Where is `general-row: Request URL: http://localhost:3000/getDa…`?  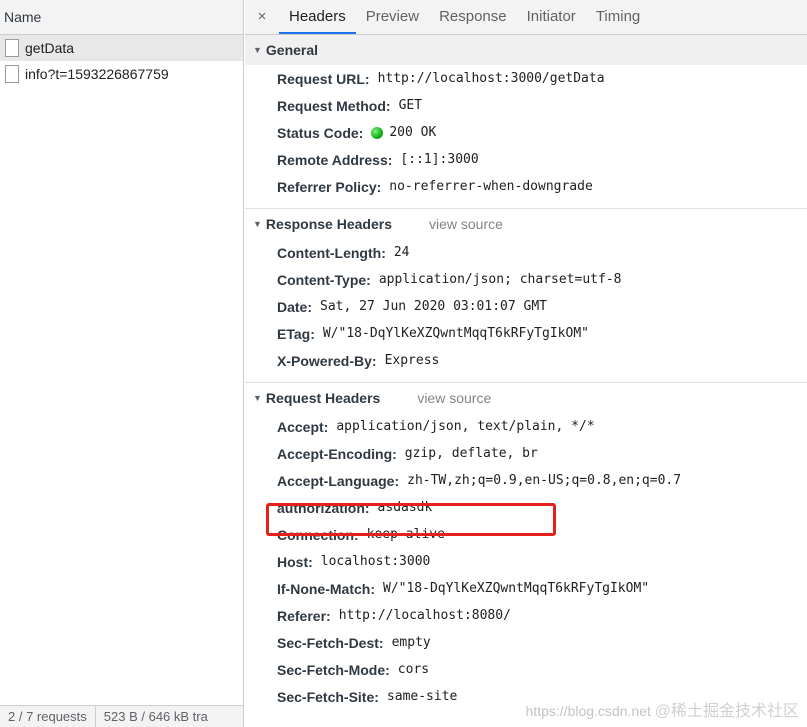 general-row: Request URL: http://localhost:3000/getDa… is located at coordinates (526, 78).